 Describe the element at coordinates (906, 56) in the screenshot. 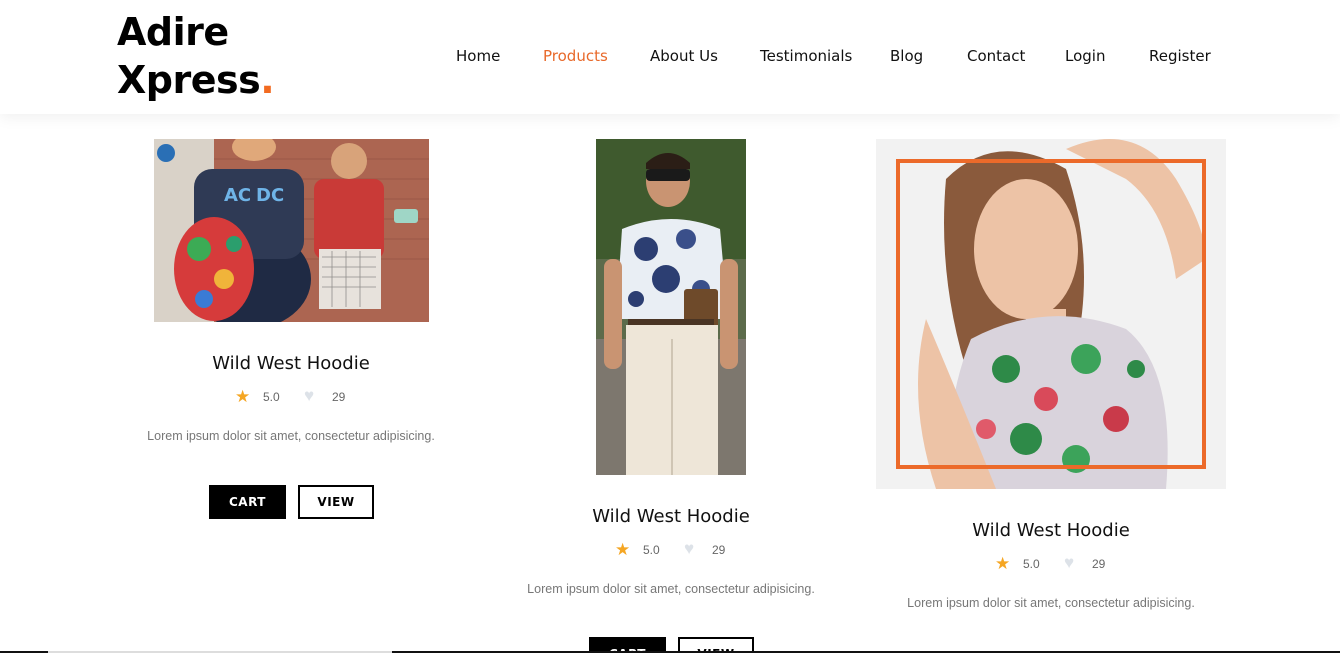

I see `nav-blog: Blog` at that location.